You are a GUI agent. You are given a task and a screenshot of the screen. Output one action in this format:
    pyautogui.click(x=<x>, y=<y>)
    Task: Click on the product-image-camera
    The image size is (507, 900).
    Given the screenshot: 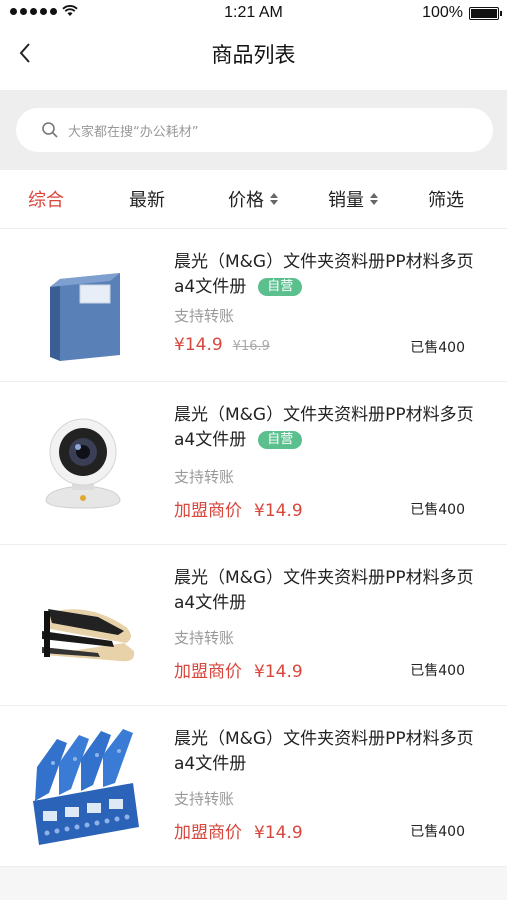 What is the action you would take?
    pyautogui.click(x=83, y=463)
    